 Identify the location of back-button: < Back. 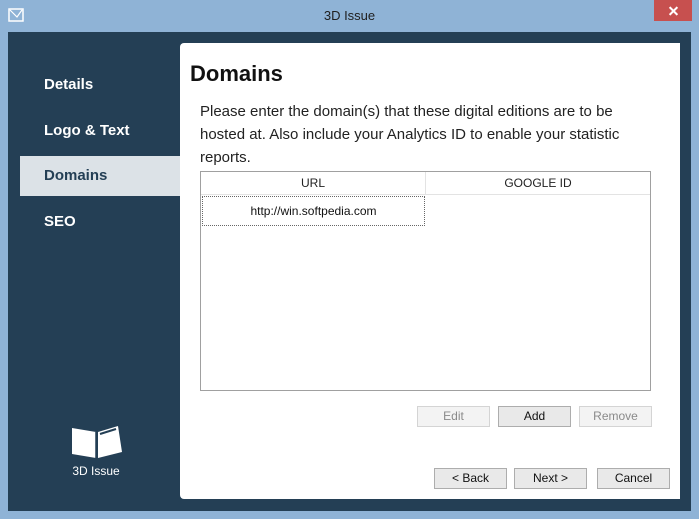
(470, 478).